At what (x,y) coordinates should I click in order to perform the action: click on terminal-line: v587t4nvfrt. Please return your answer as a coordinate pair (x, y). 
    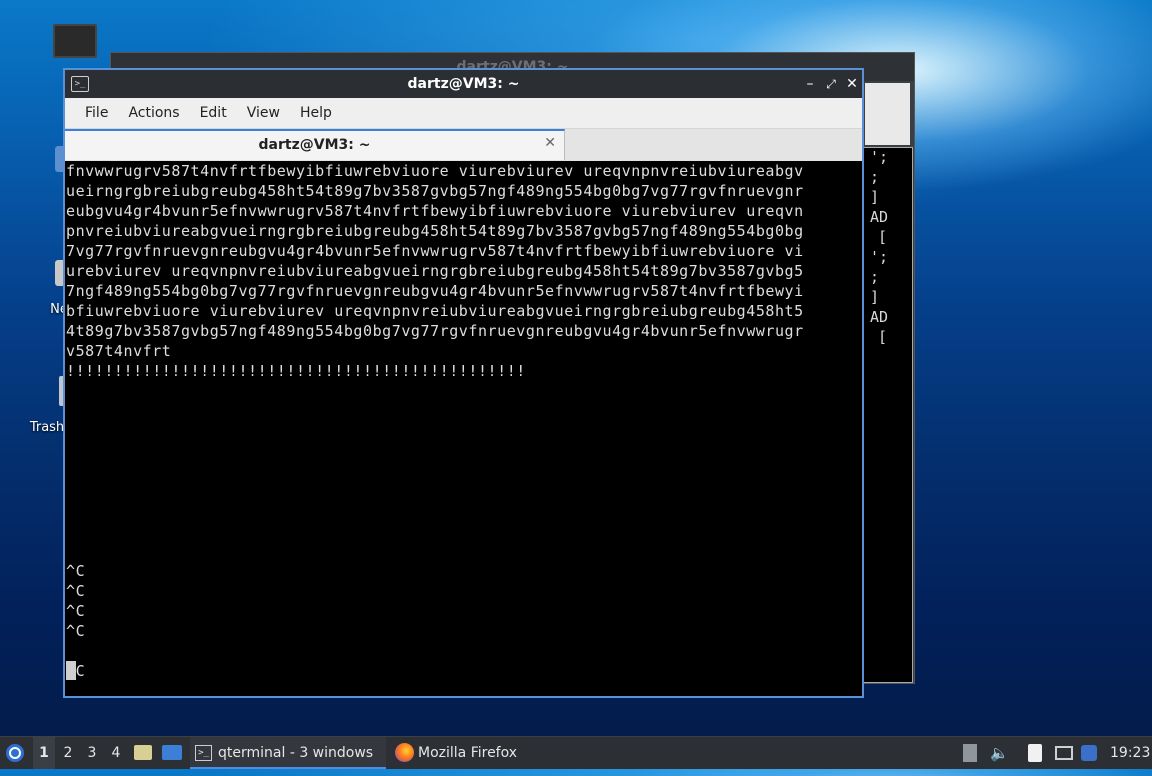
    Looking at the image, I should click on (119, 351).